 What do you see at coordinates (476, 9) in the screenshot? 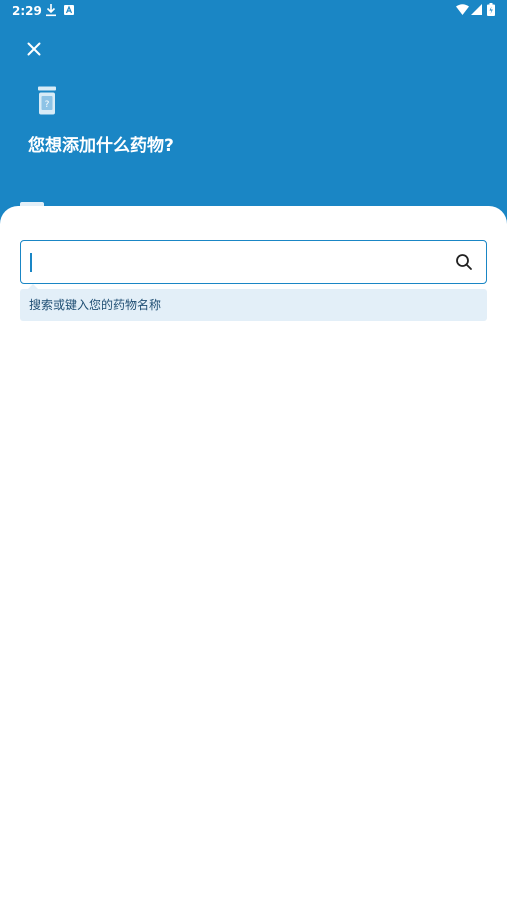
I see `signal-icon` at bounding box center [476, 9].